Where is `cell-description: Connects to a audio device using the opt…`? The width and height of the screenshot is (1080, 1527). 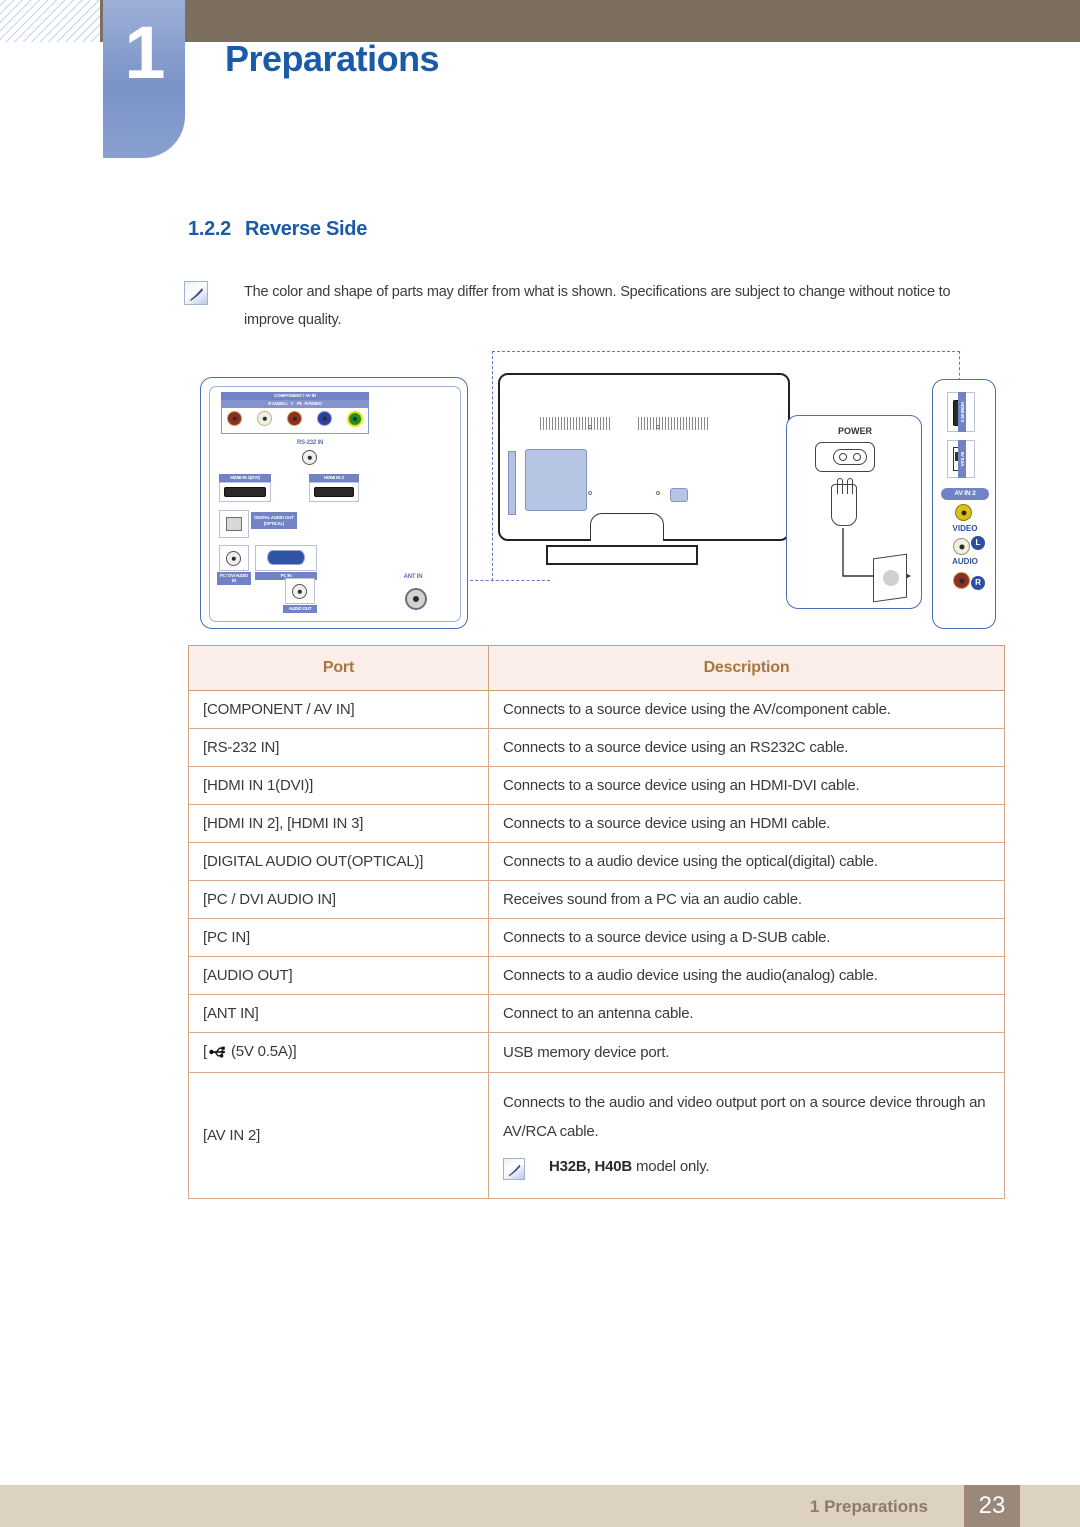 cell-description: Connects to a audio device using the opt… is located at coordinates (746, 861).